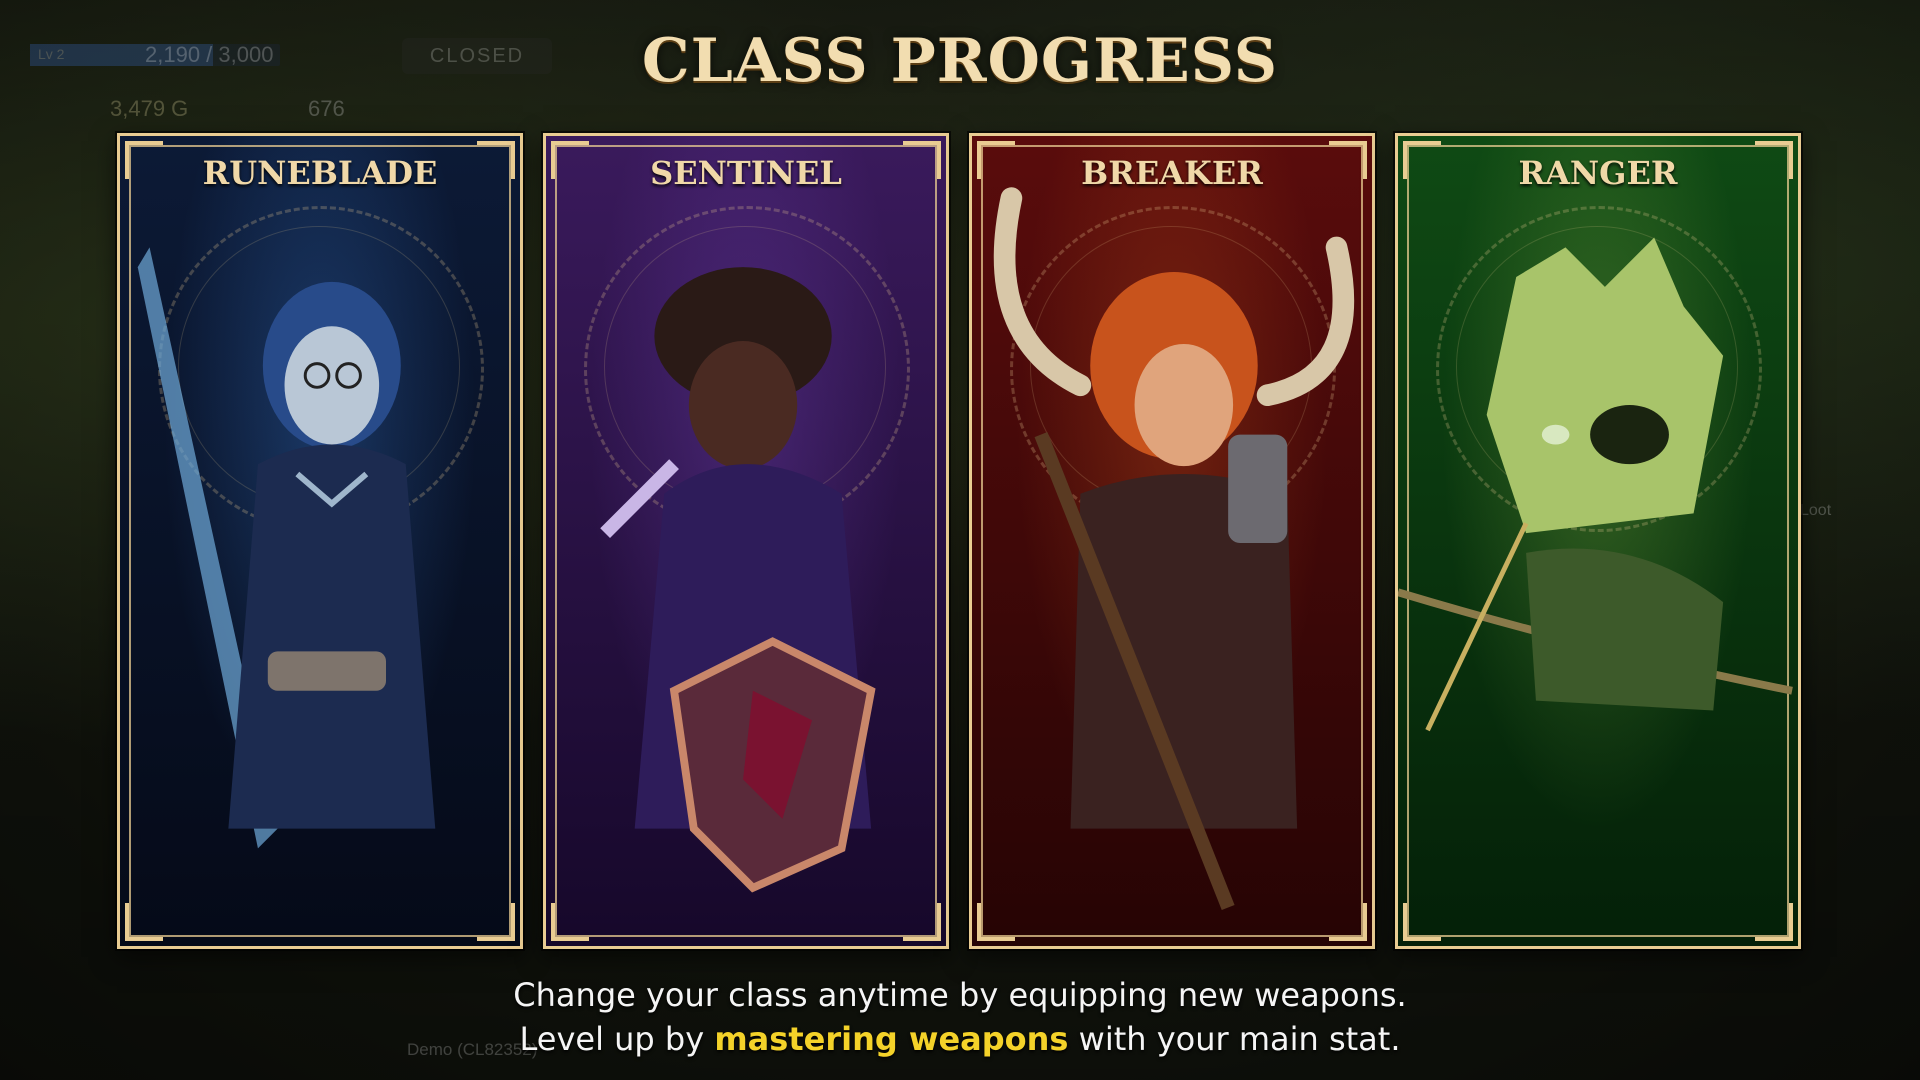  What do you see at coordinates (320, 173) in the screenshot?
I see `class-name: RUNEBLADE` at bounding box center [320, 173].